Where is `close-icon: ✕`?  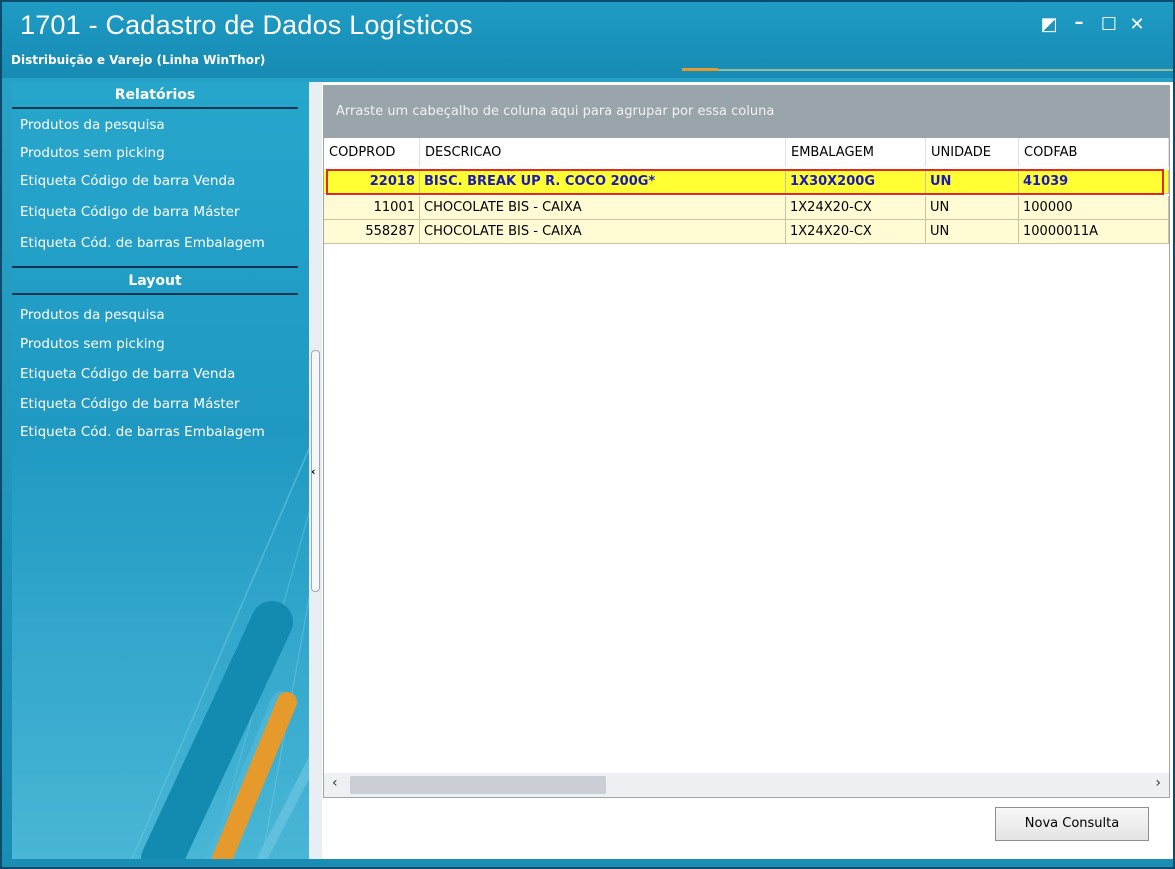
close-icon: ✕ is located at coordinates (1137, 25).